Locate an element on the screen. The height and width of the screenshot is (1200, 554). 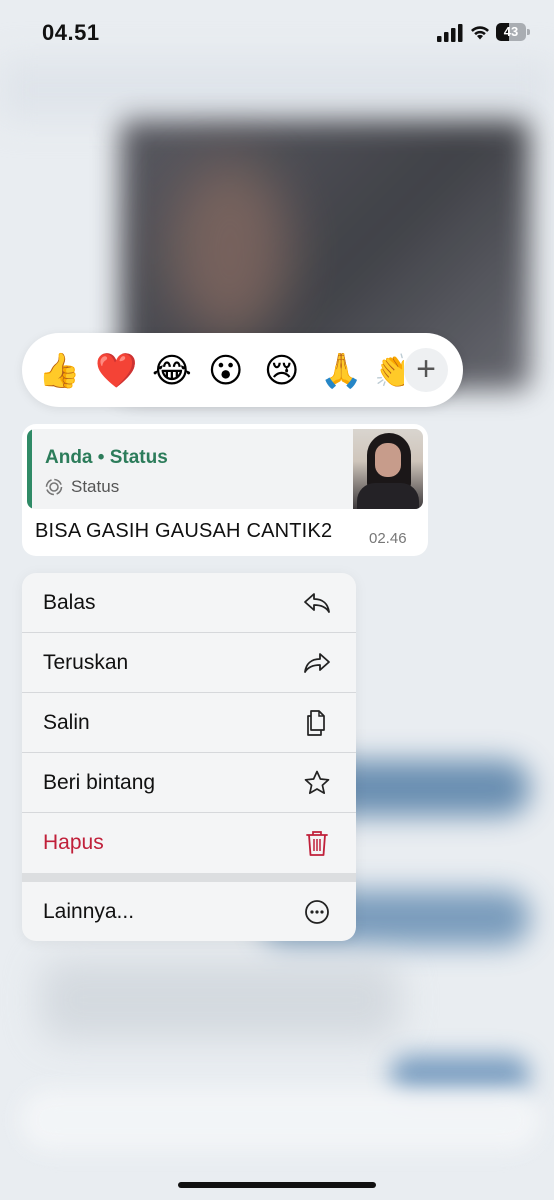
reaction-heart: ❤️ is located at coordinates (116, 371).